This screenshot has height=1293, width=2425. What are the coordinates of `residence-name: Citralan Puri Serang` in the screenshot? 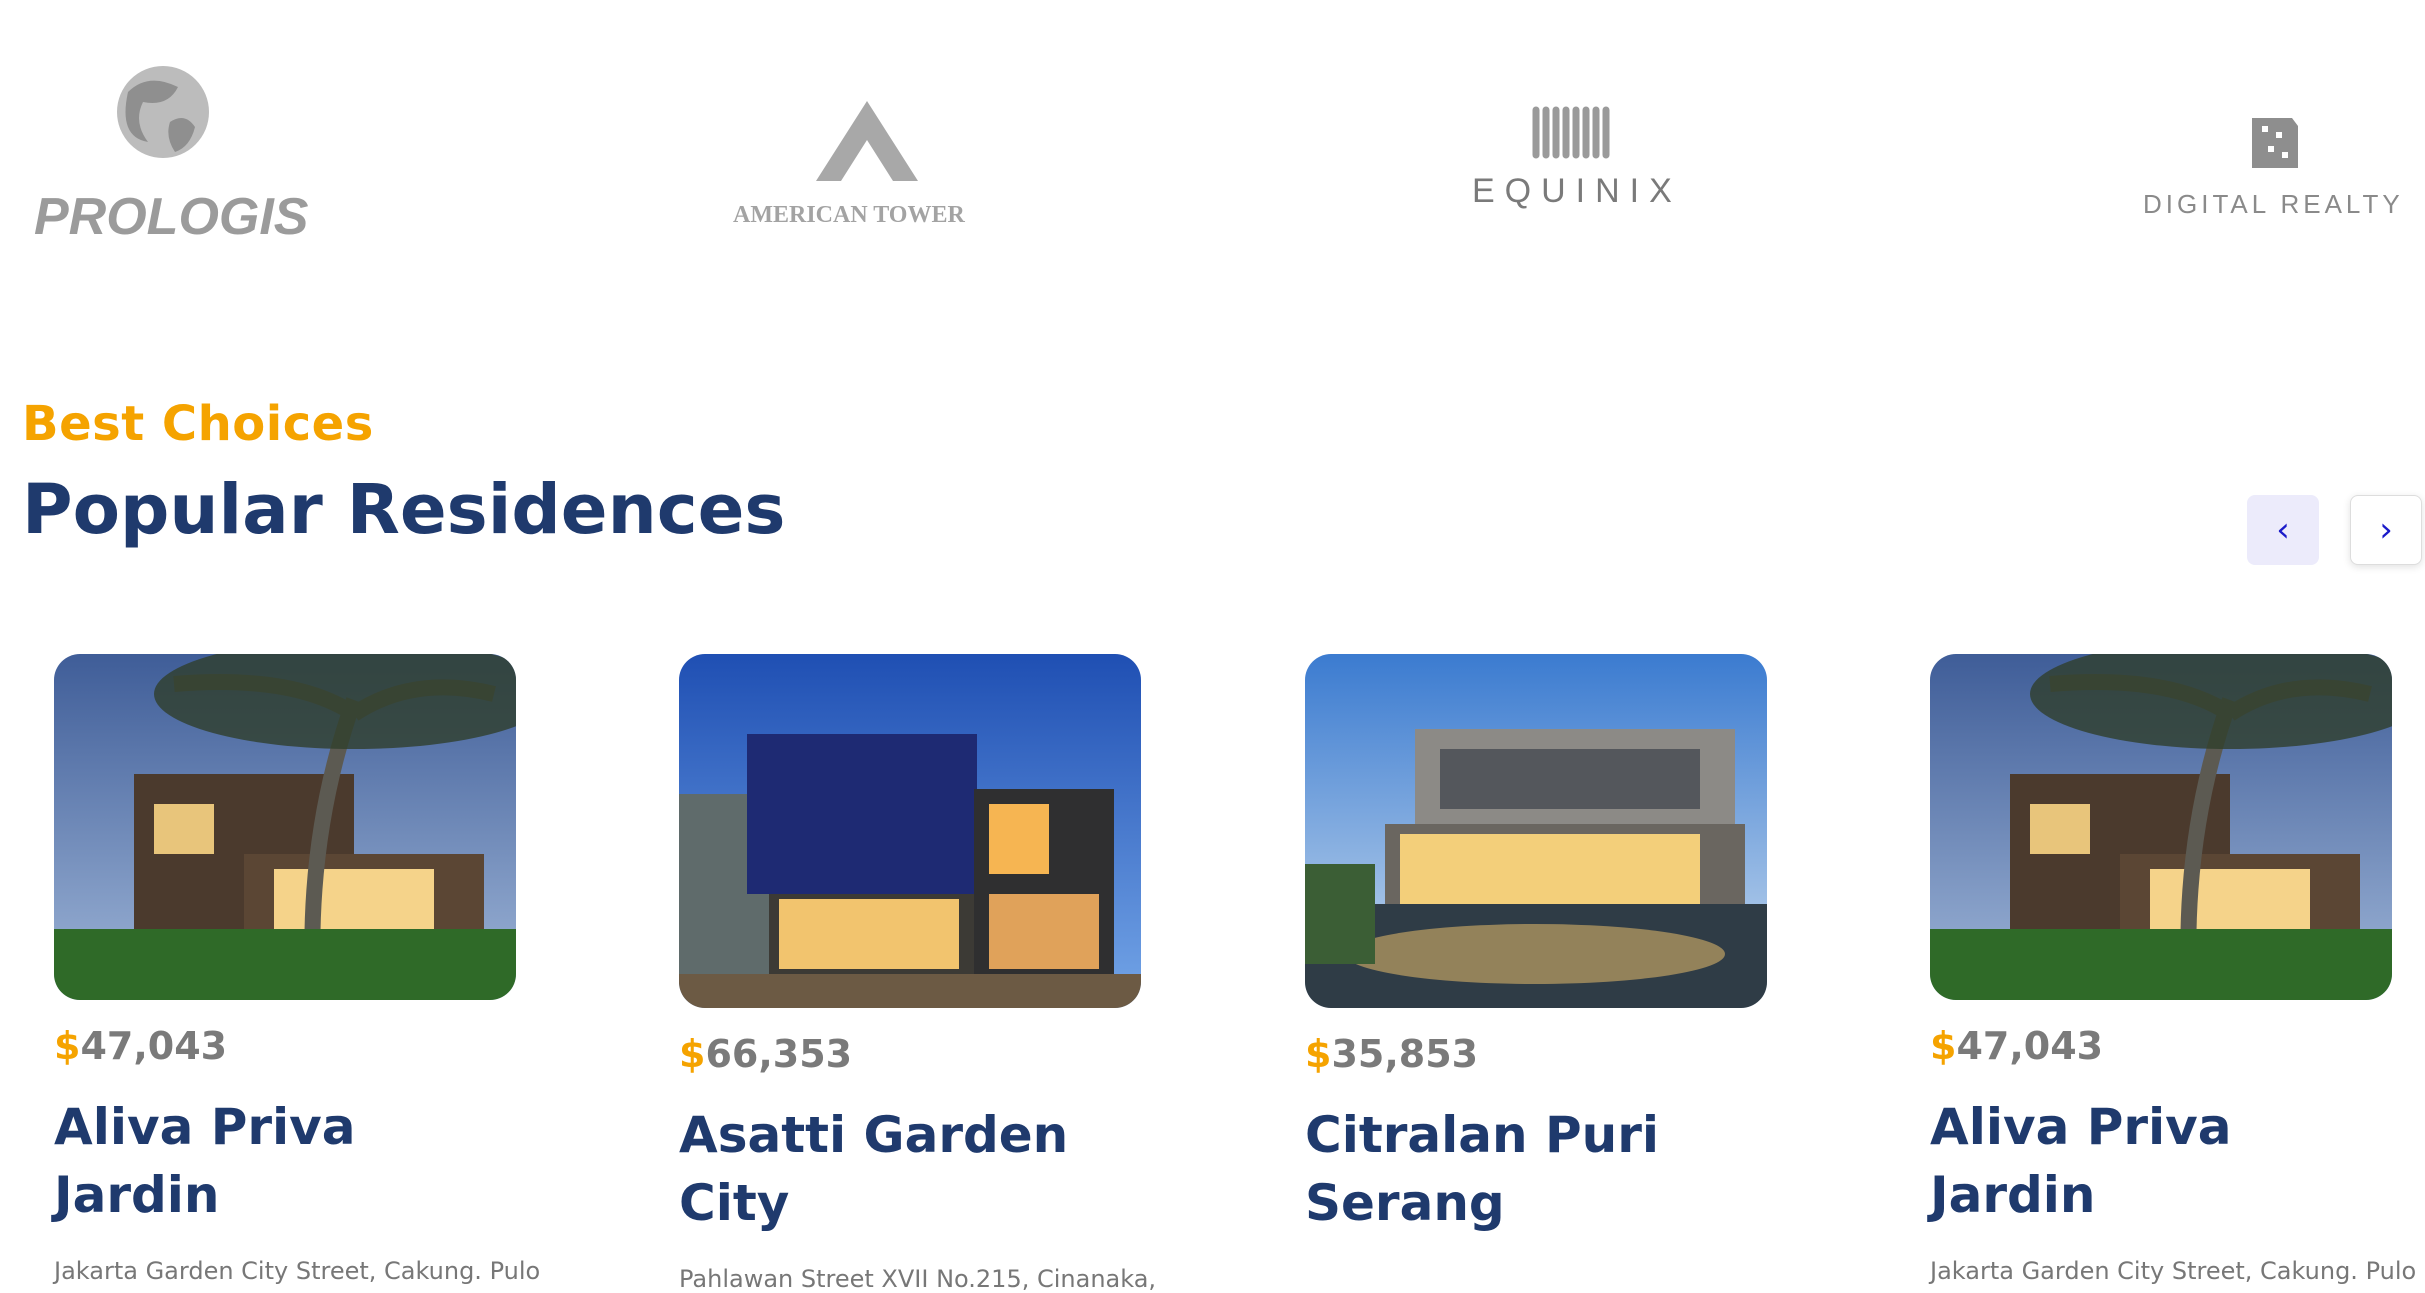 It's located at (1536, 1169).